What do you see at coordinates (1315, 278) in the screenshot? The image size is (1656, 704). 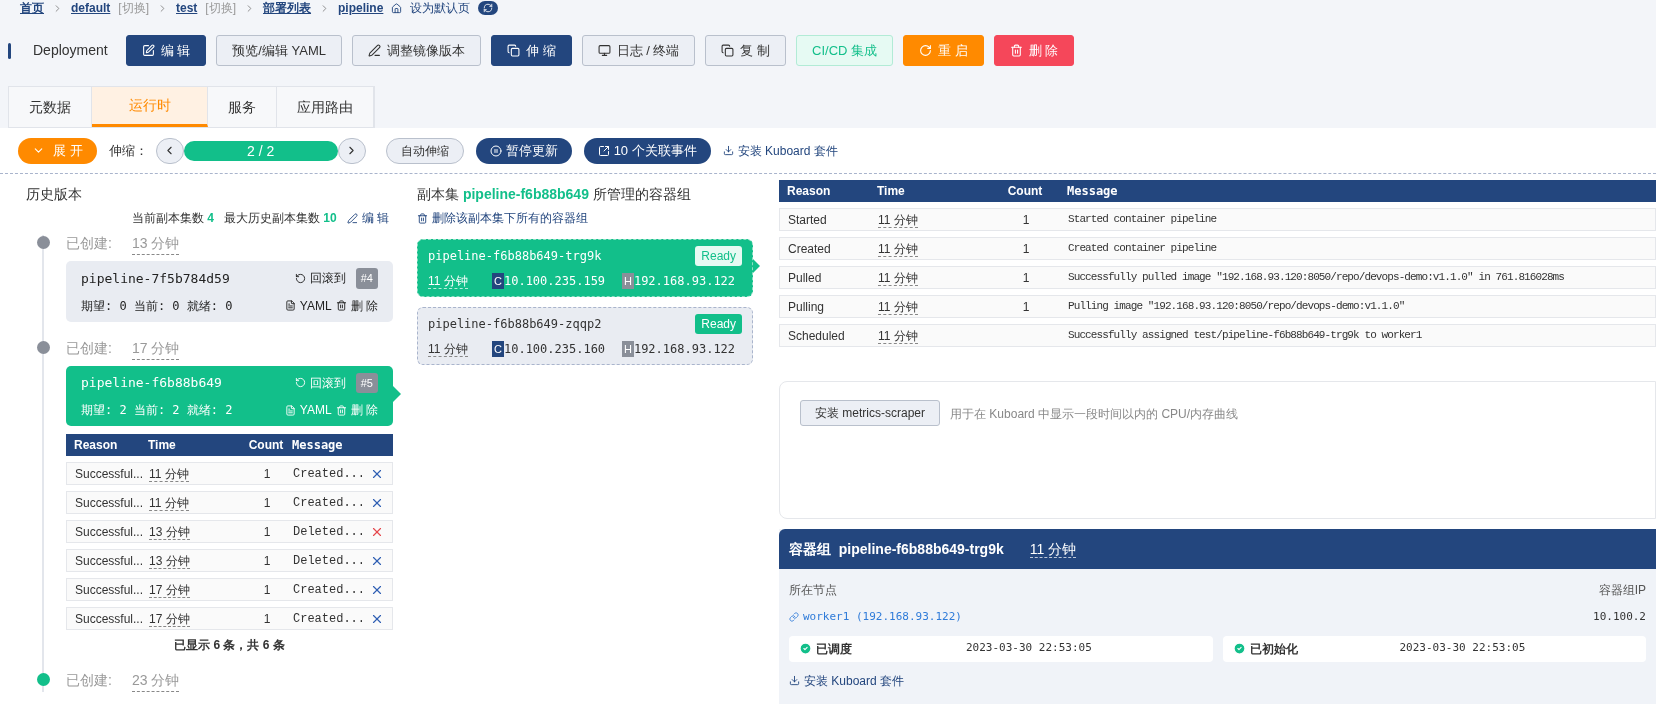 I see `table-cell-text: Successfully pulled image "192.168.93.120:8050/repo/devops-demo:v1.1.0" in 761.816028ms` at bounding box center [1315, 278].